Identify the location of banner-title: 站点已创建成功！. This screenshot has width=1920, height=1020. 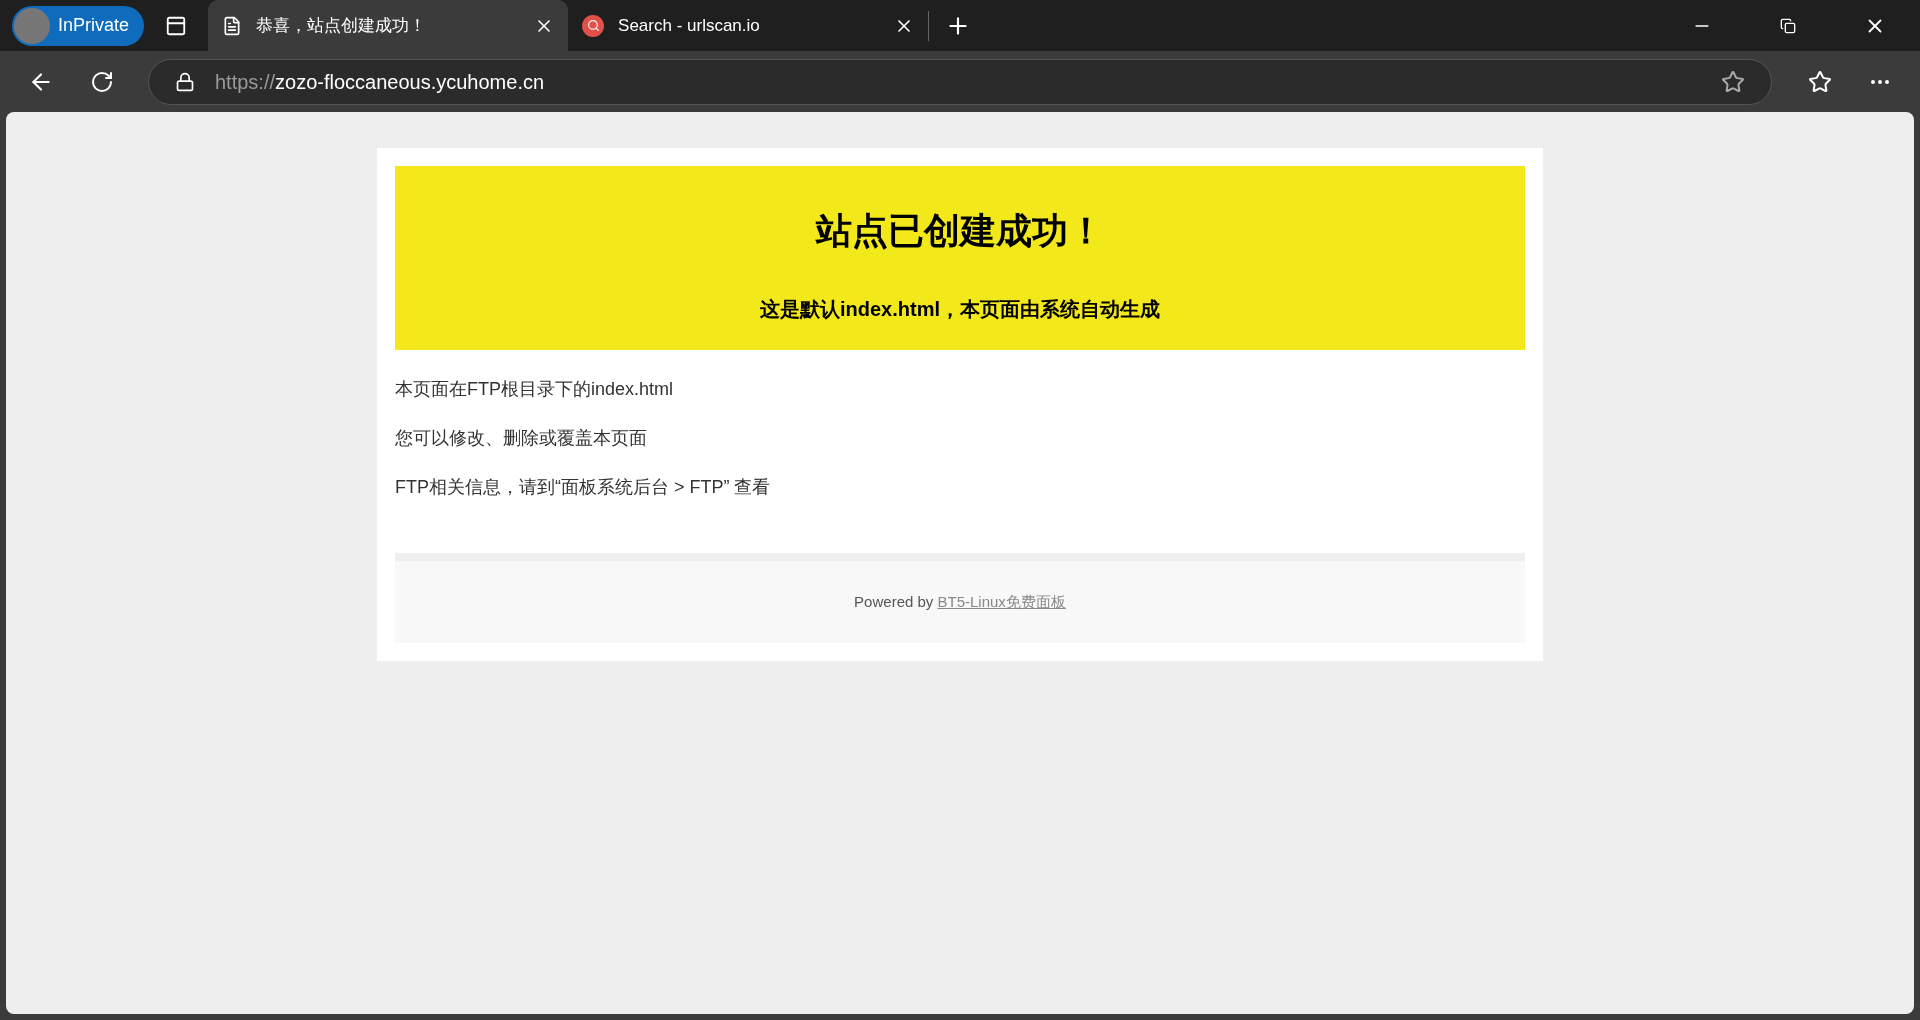
(960, 231).